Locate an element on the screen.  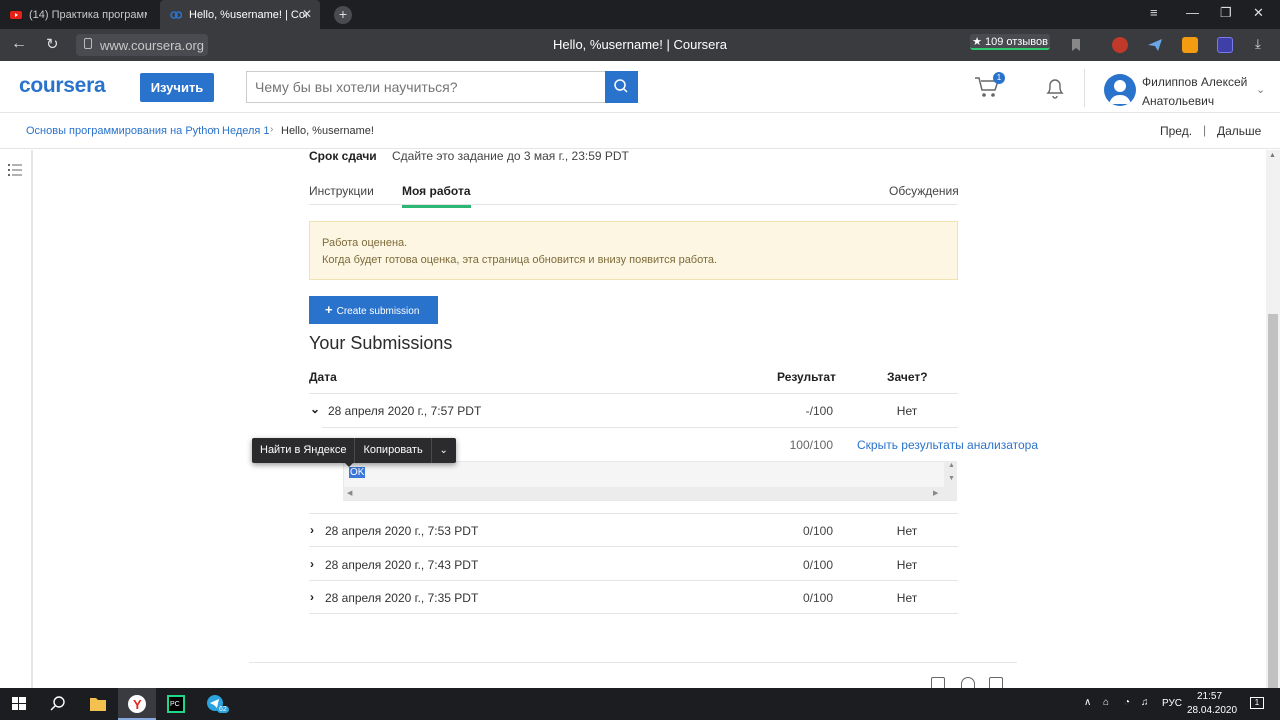
menu-icon: ≡ is located at coordinates (1154, 12).